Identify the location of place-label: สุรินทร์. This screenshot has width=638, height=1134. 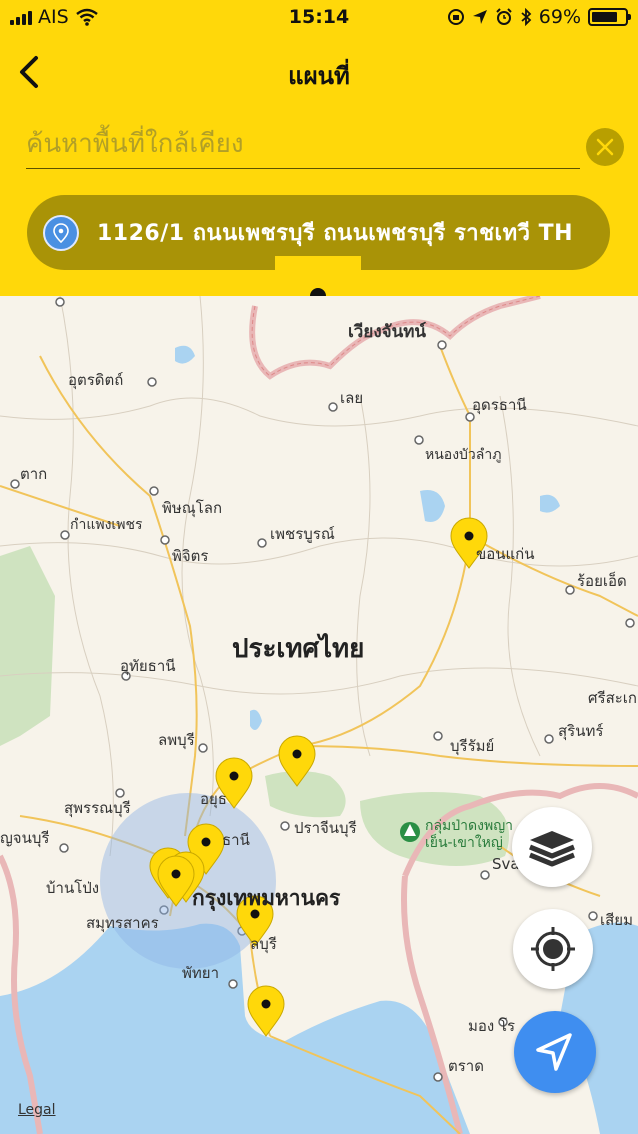
(581, 731).